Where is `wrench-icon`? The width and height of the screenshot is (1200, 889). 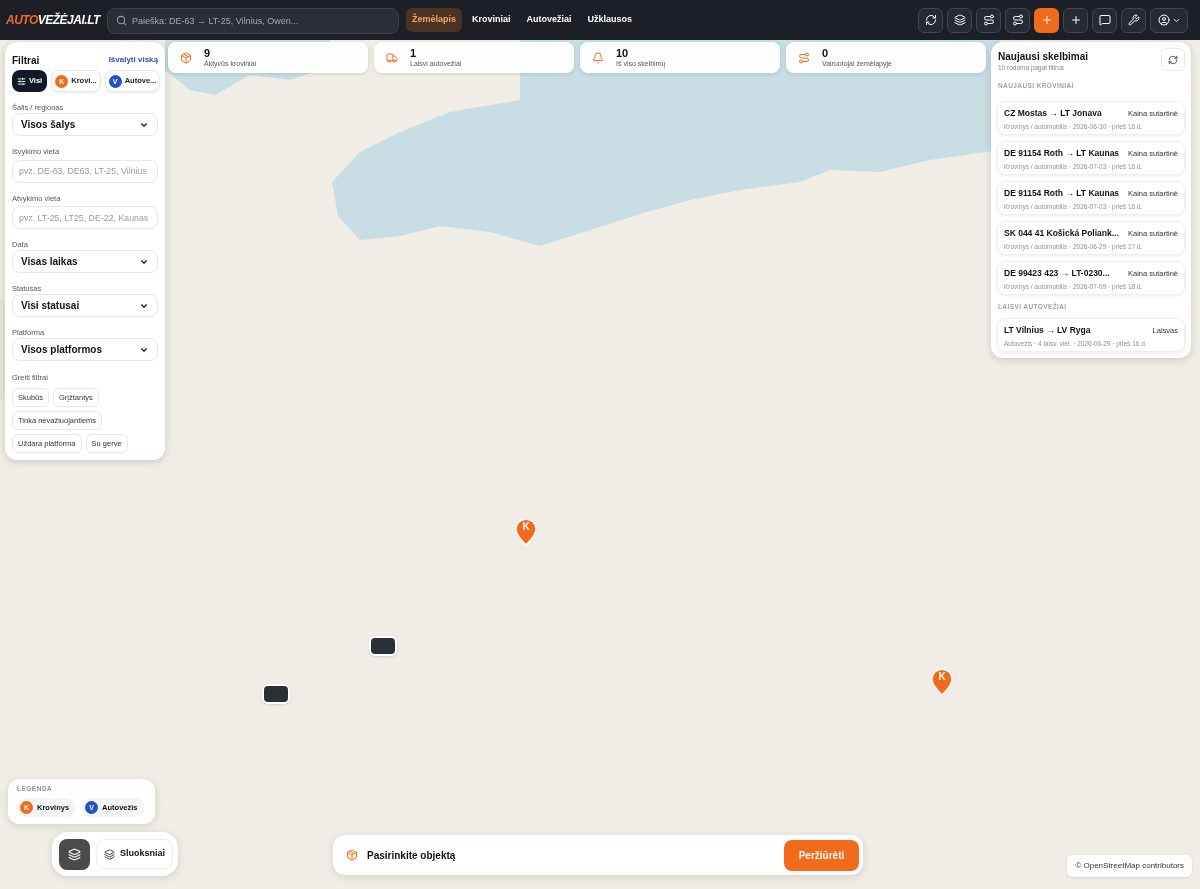
wrench-icon is located at coordinates (1133, 20).